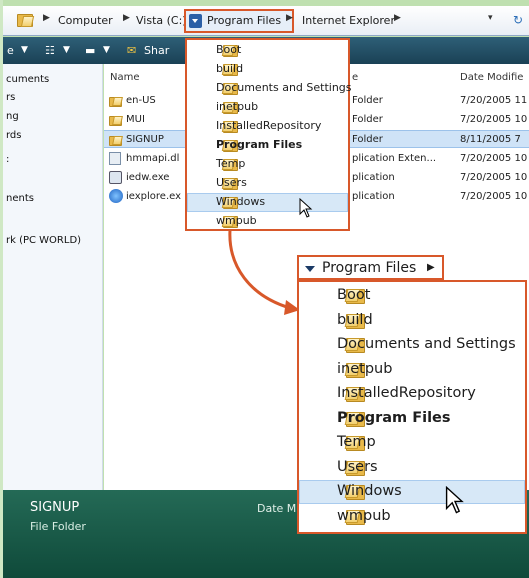 The image size is (529, 578). I want to click on zoom-menu-item-installedrepository: InstalledRepository, so click(412, 394).